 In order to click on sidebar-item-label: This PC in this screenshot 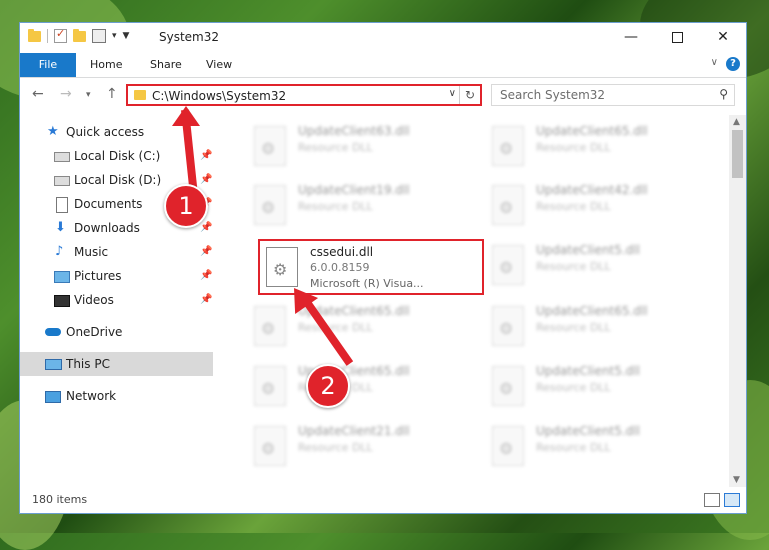, I will do `click(88, 364)`.